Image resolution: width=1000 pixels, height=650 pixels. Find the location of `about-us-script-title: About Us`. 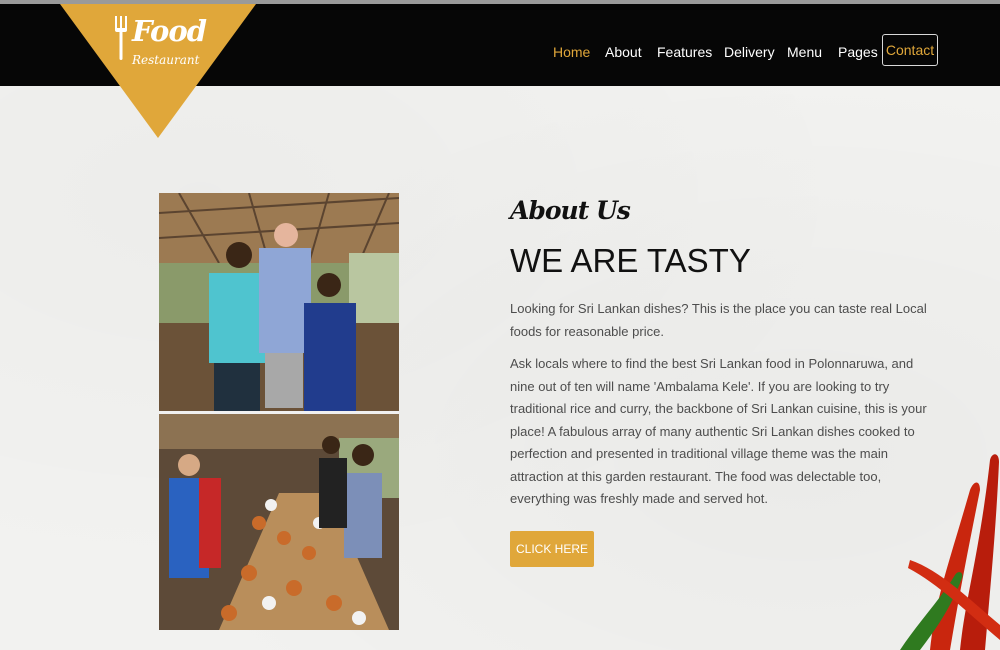

about-us-script-title: About Us is located at coordinates (570, 210).